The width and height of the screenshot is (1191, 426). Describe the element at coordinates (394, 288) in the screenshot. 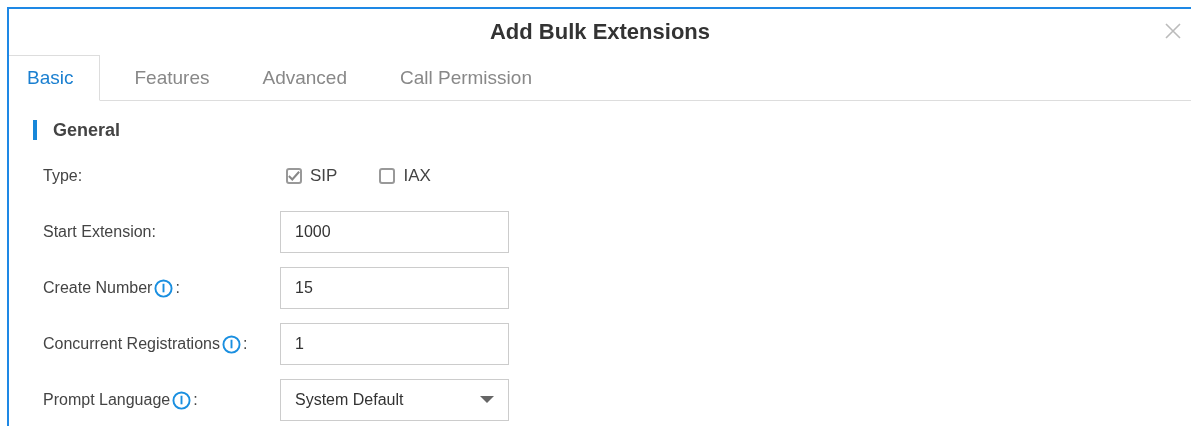

I see `text-field: 15` at that location.